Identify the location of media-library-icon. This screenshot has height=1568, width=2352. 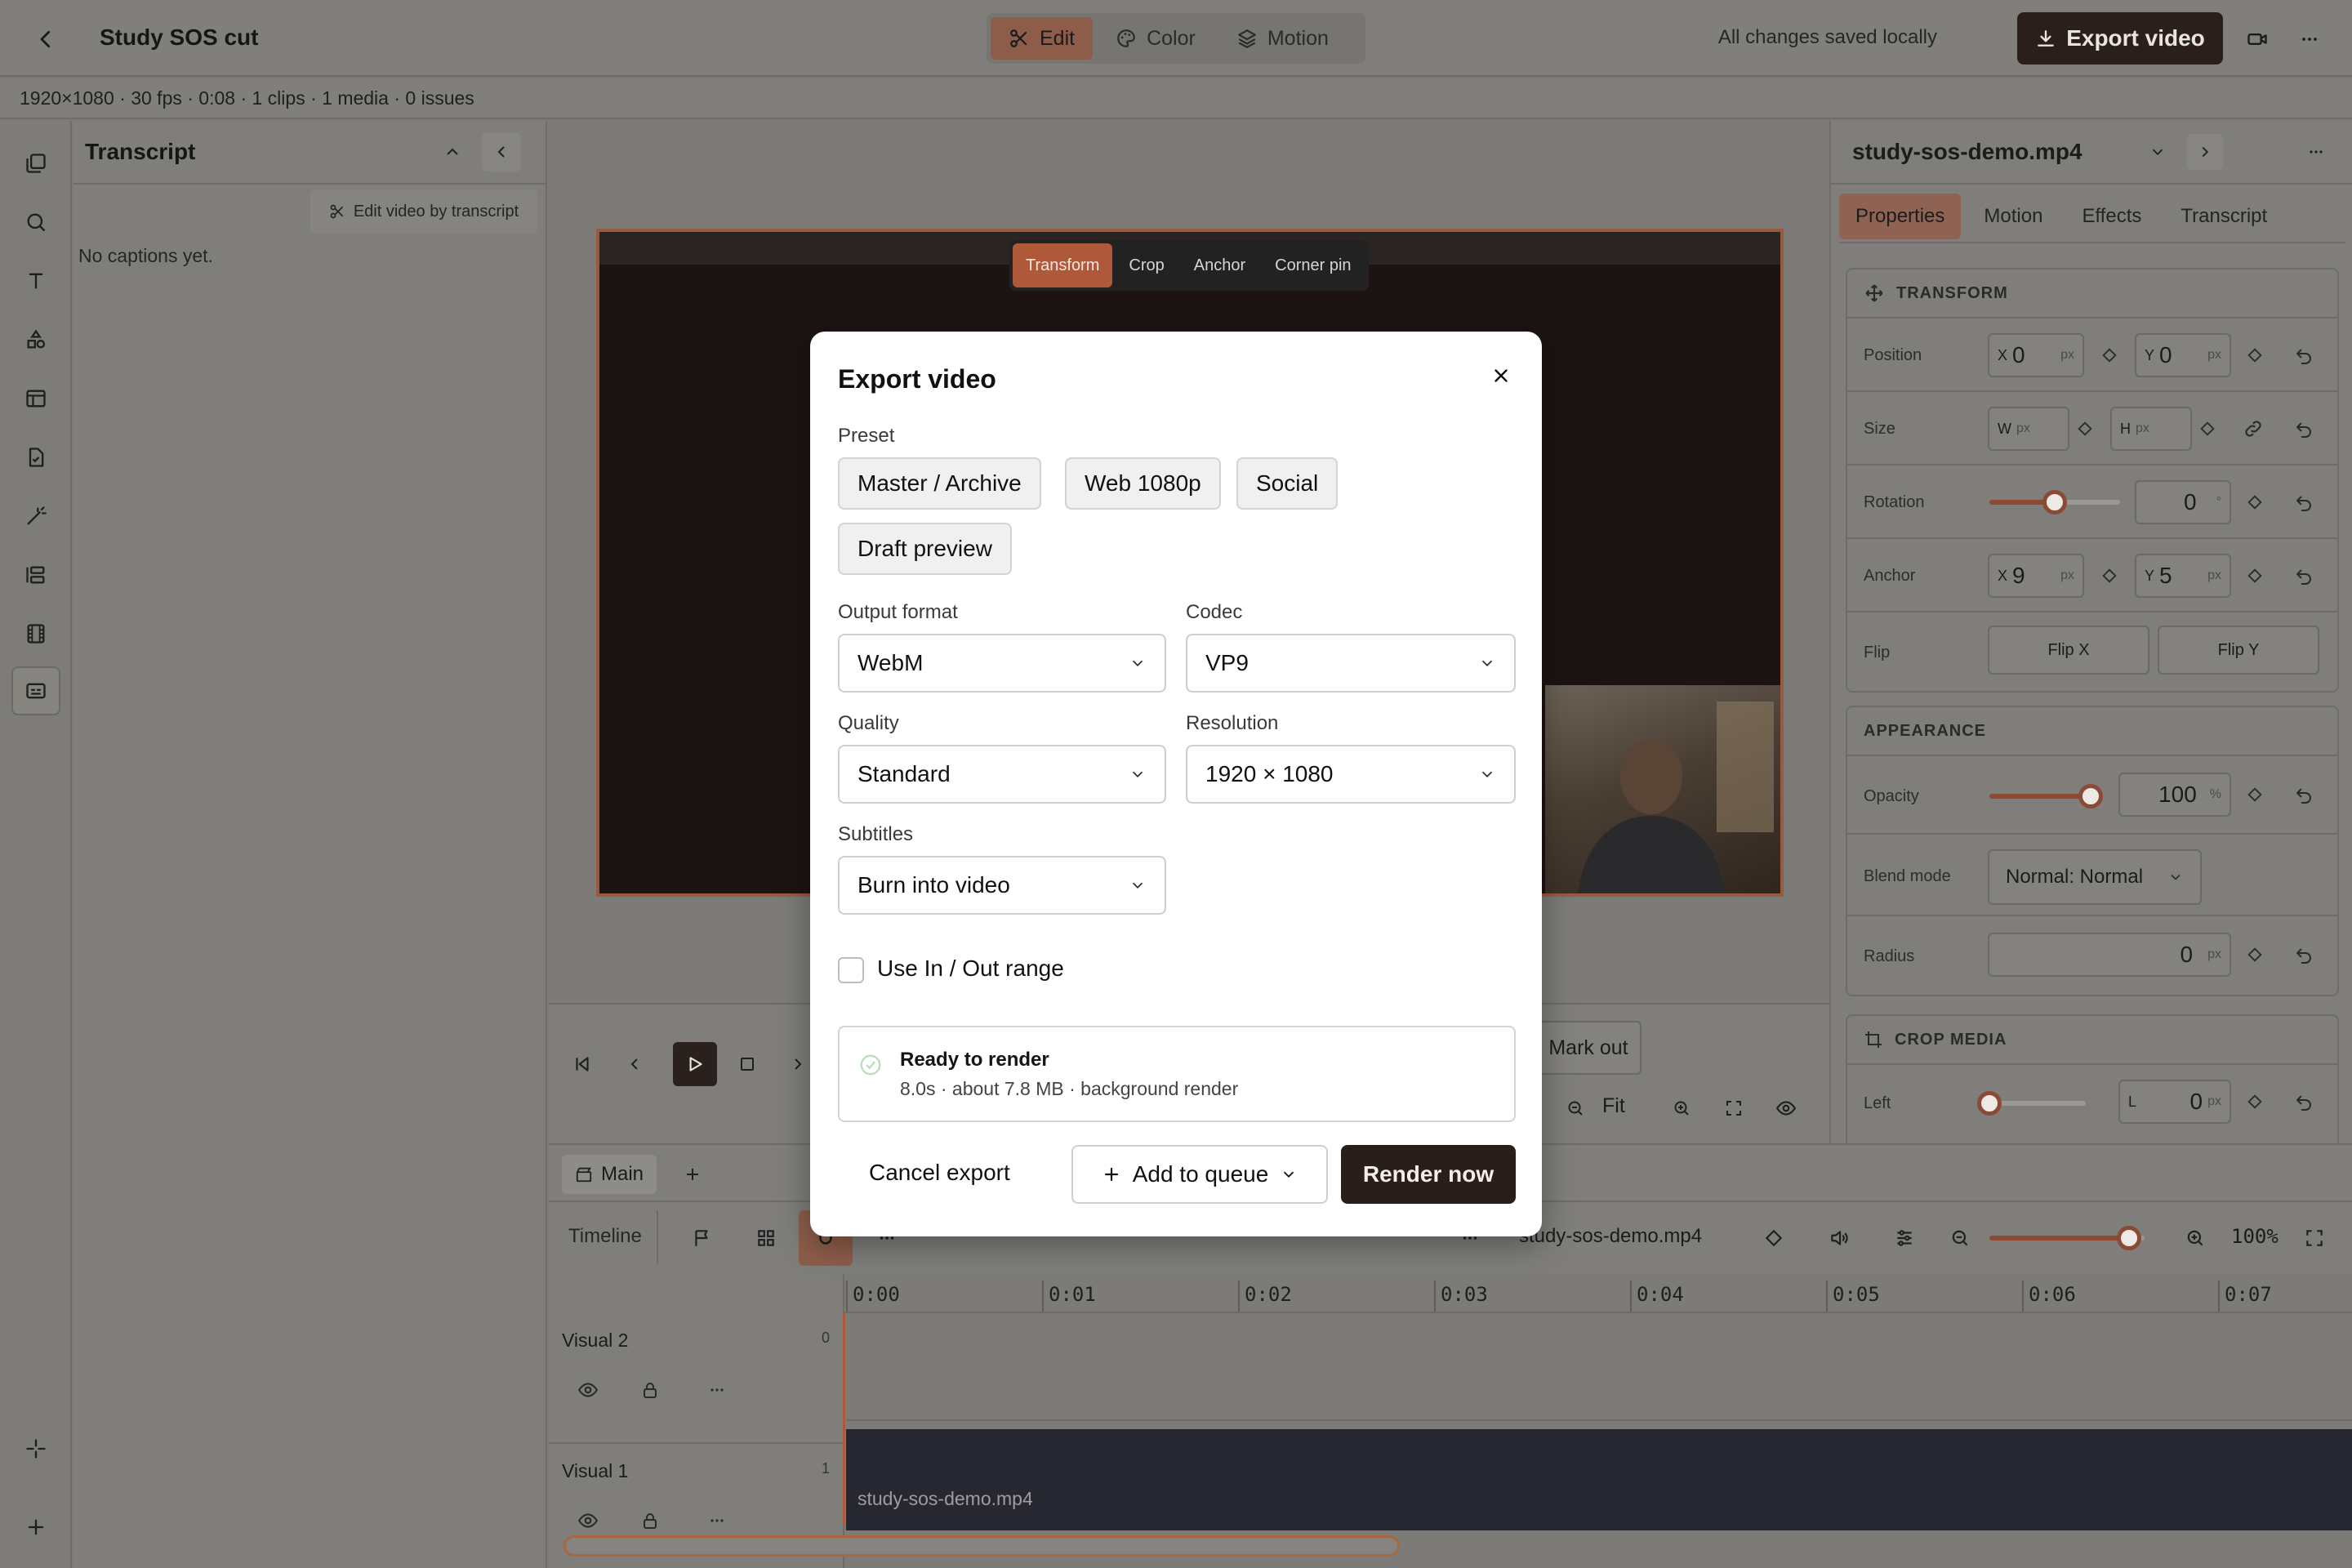
(35, 163).